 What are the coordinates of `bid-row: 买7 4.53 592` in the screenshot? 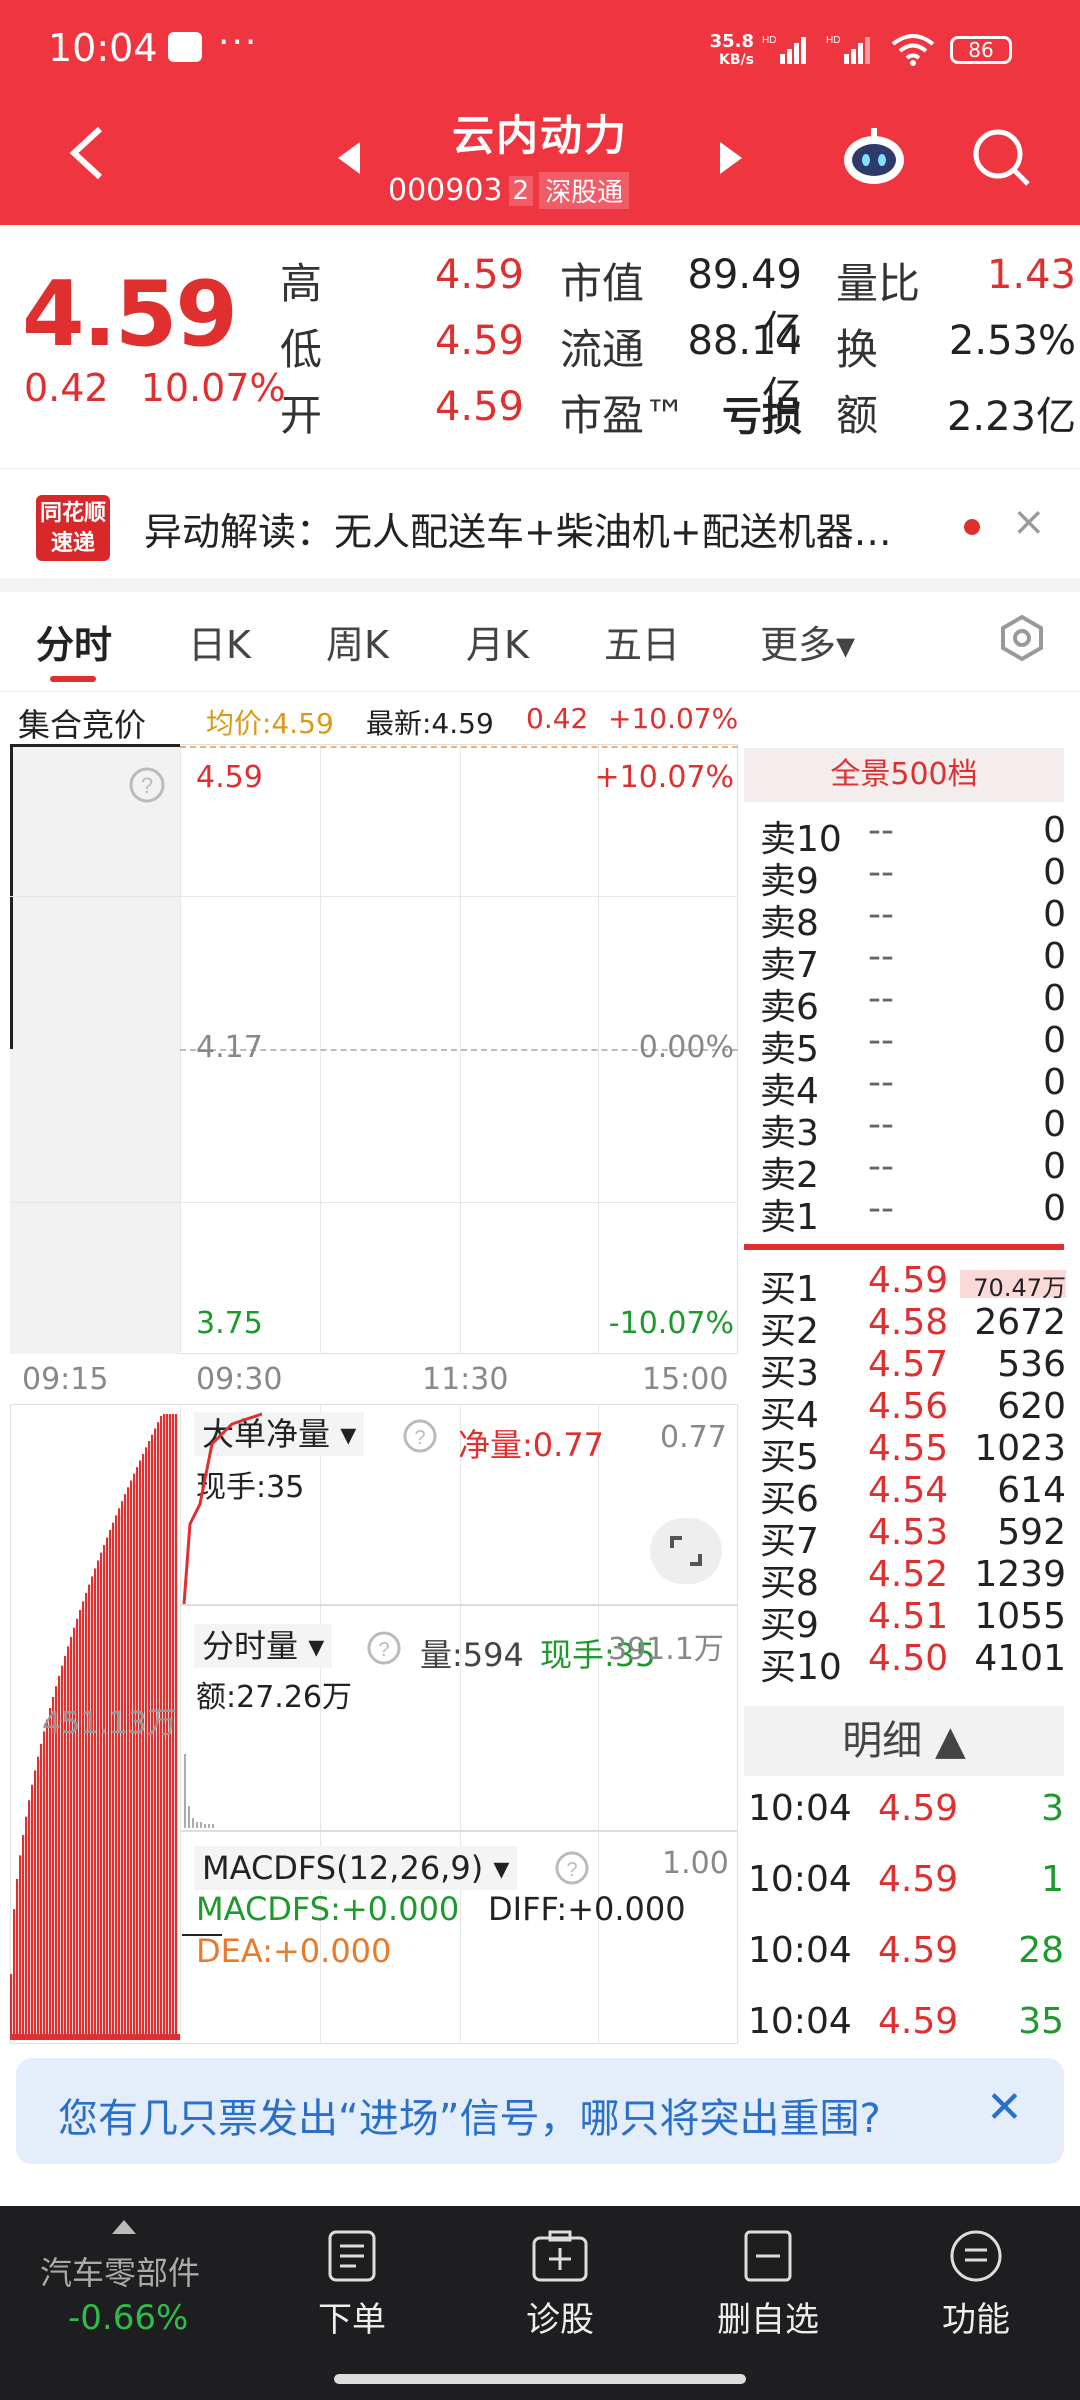 It's located at (913, 1537).